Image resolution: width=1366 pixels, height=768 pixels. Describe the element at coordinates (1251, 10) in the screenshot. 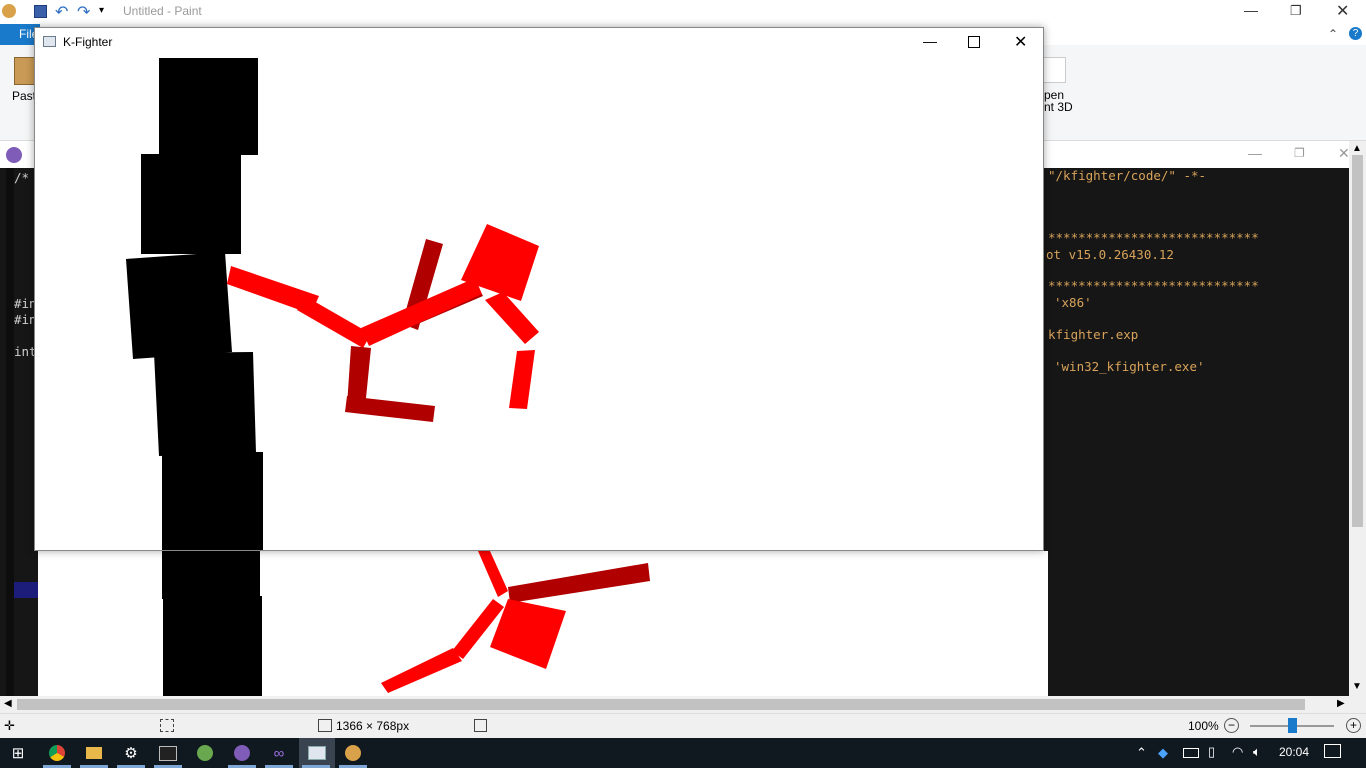

I see `minimize-icon: —` at that location.